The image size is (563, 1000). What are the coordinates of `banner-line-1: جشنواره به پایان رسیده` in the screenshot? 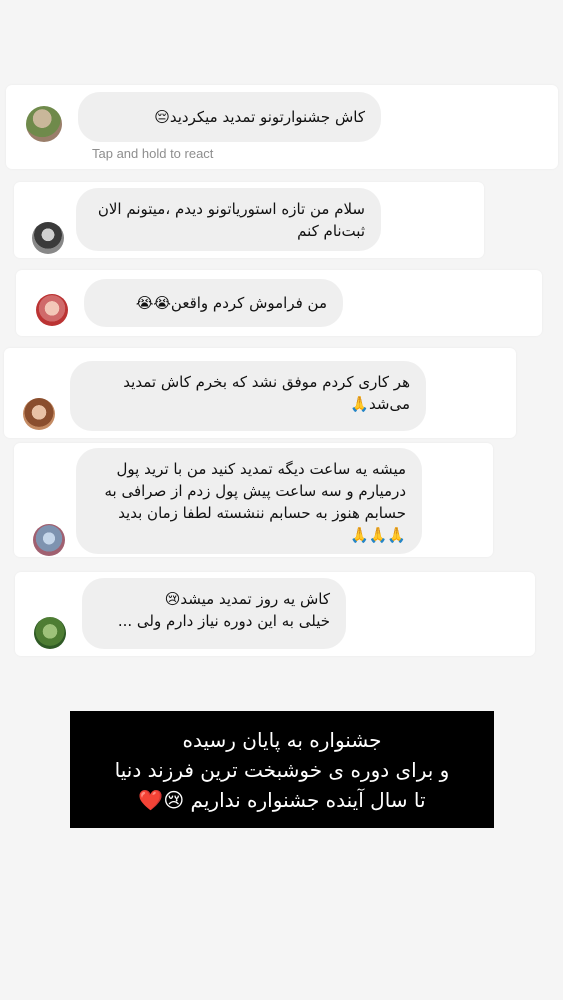 It's located at (282, 740).